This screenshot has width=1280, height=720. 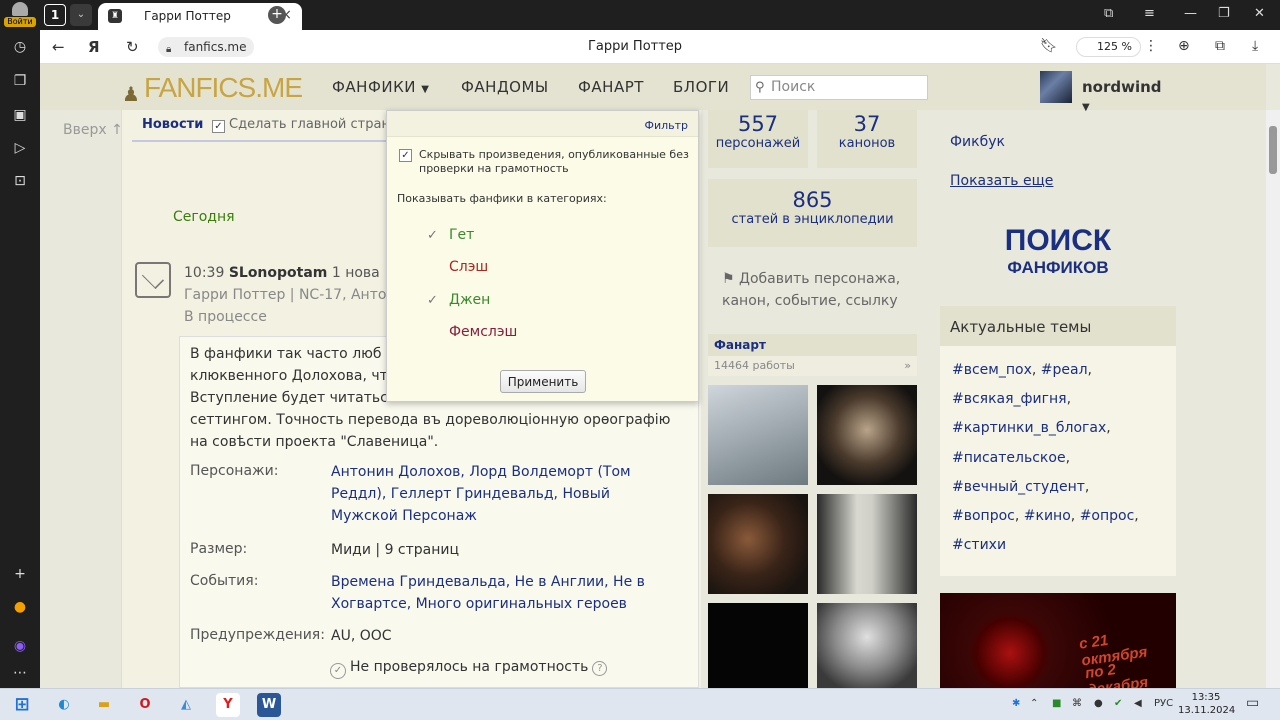 I want to click on mic-icon: ●, so click(x=1098, y=703).